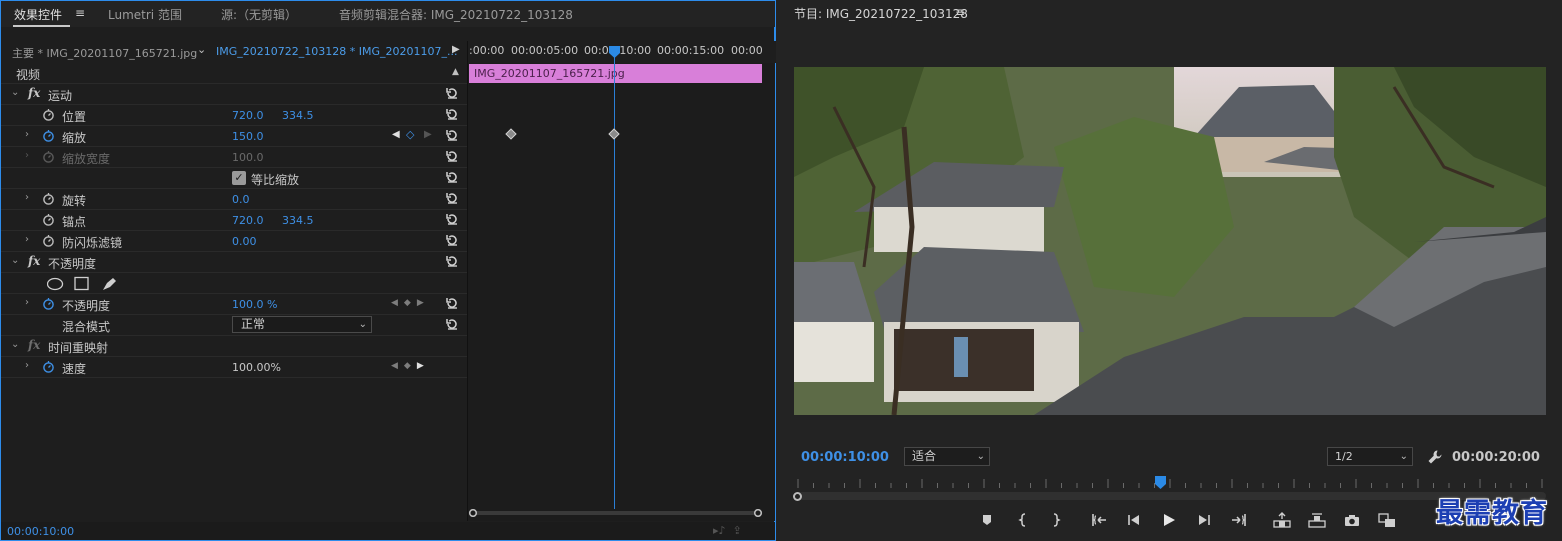 Image resolution: width=1562 pixels, height=541 pixels. Describe the element at coordinates (455, 72) in the screenshot. I see `collapse-up-icon: ▲` at that location.